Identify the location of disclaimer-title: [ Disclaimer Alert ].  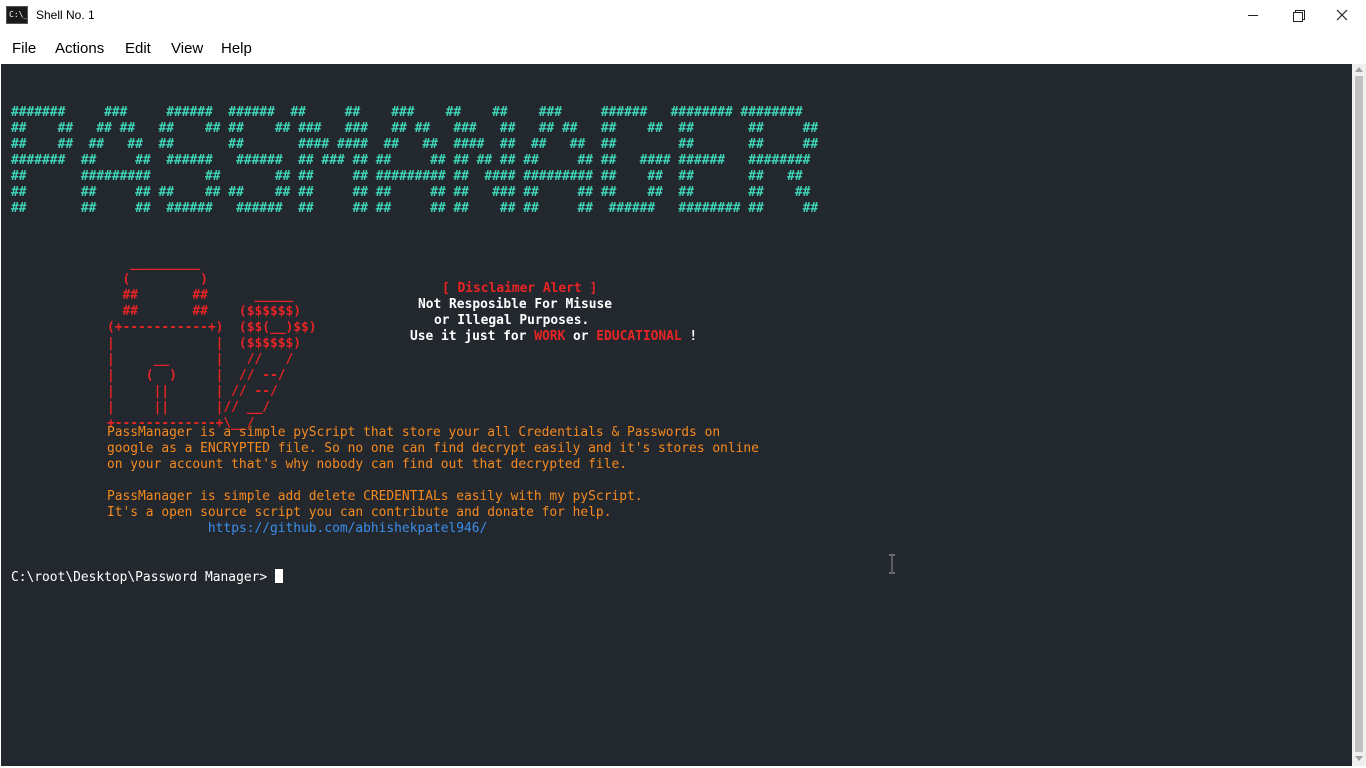
(520, 288).